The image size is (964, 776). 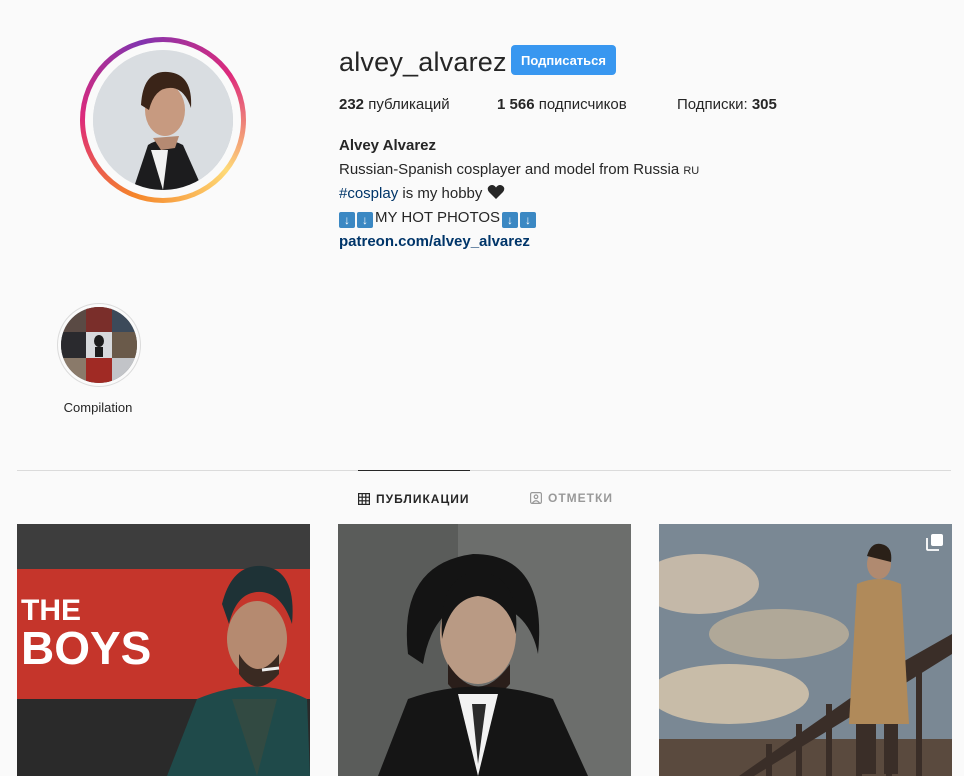 I want to click on tabs-divider, so click(x=484, y=470).